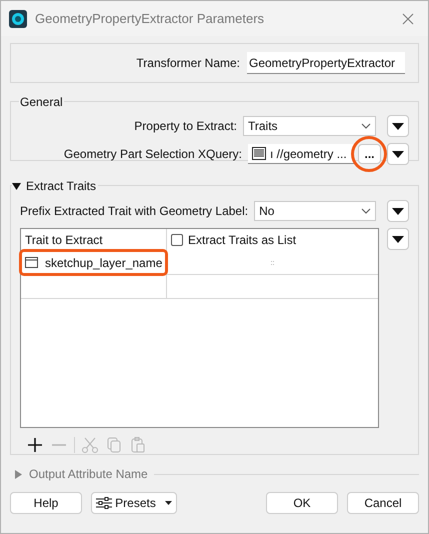  What do you see at coordinates (103, 263) in the screenshot?
I see `table-cell: sketchup_layer_name` at bounding box center [103, 263].